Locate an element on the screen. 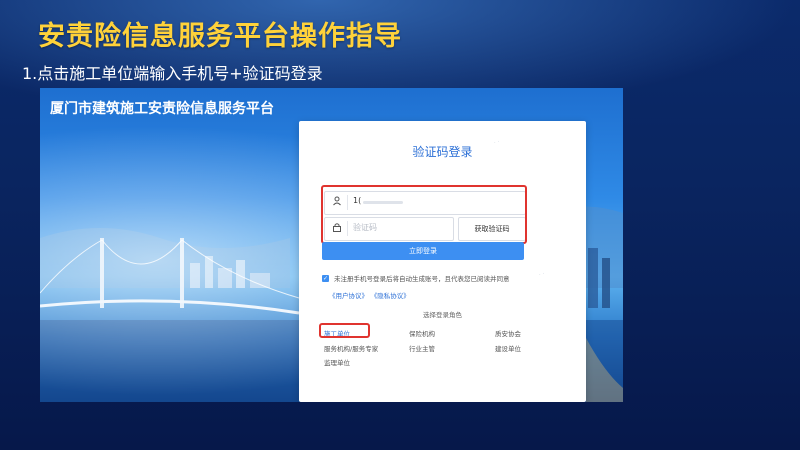 Image resolution: width=800 pixels, height=450 pixels. role-safety-association: 质安协会 is located at coordinates (508, 333).